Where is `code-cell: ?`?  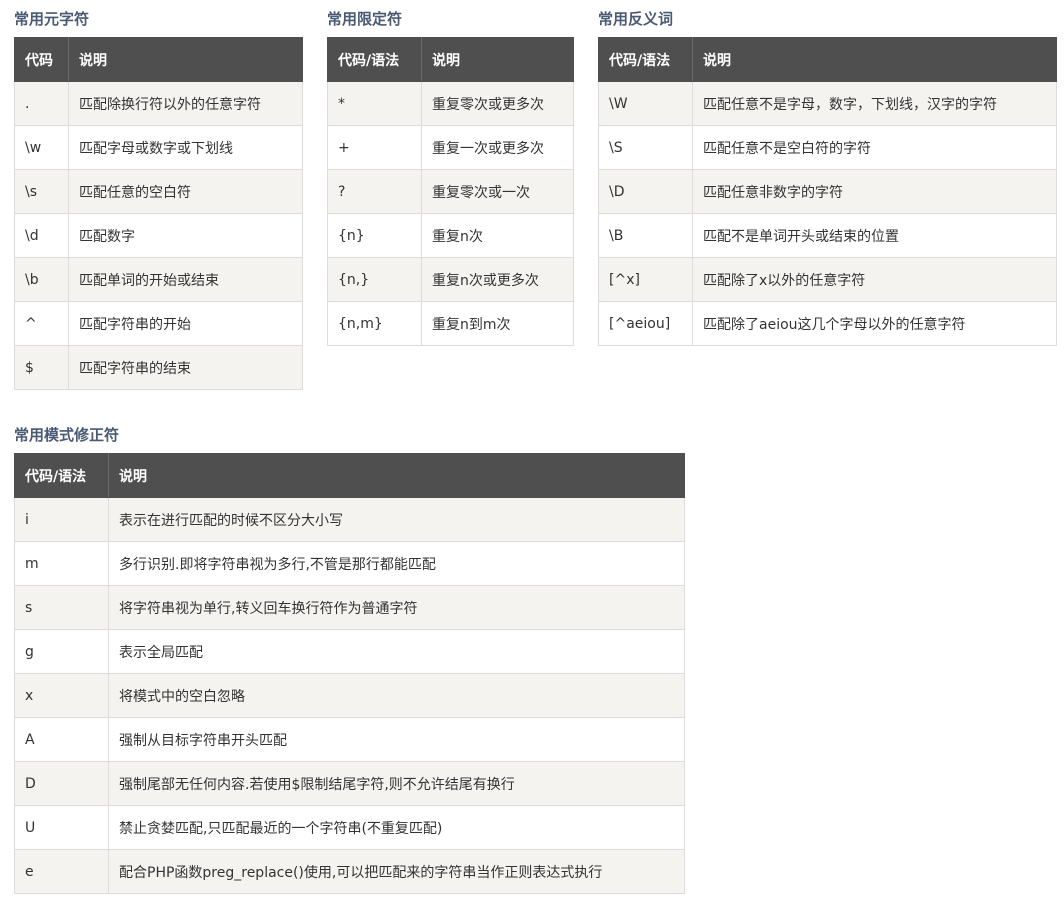 code-cell: ? is located at coordinates (374, 191).